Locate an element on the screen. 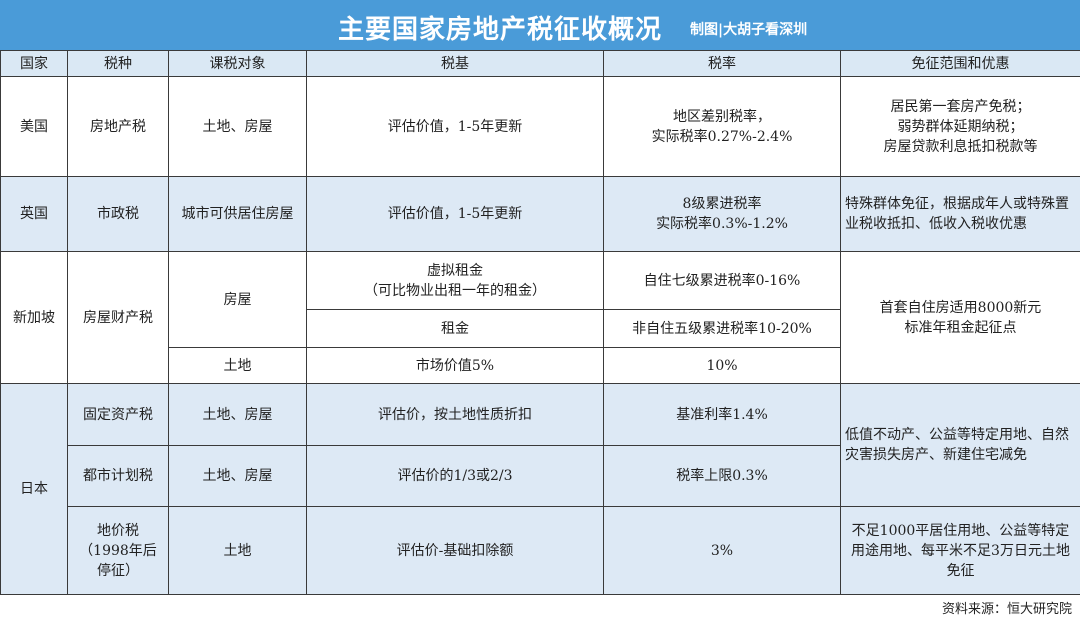 The height and width of the screenshot is (623, 1080). cell-country: 新加坡 is located at coordinates (34, 317).